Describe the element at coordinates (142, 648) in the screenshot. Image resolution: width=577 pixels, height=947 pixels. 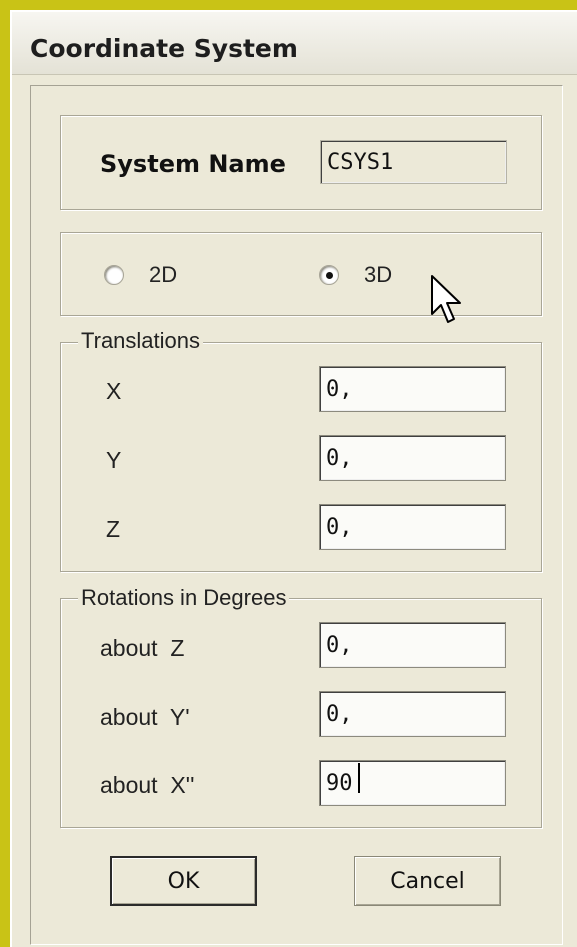
I see `rotation-z-label: about Z` at that location.